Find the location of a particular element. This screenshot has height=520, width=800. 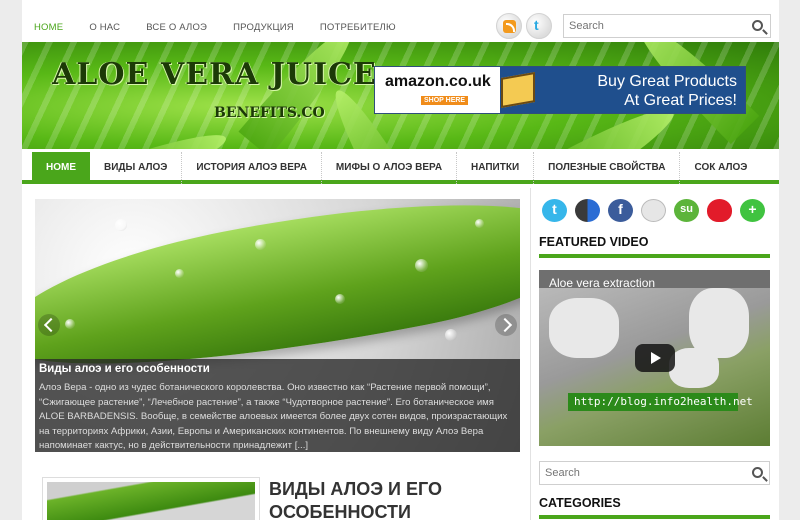

categories-title: CATEGORIES is located at coordinates (580, 503).